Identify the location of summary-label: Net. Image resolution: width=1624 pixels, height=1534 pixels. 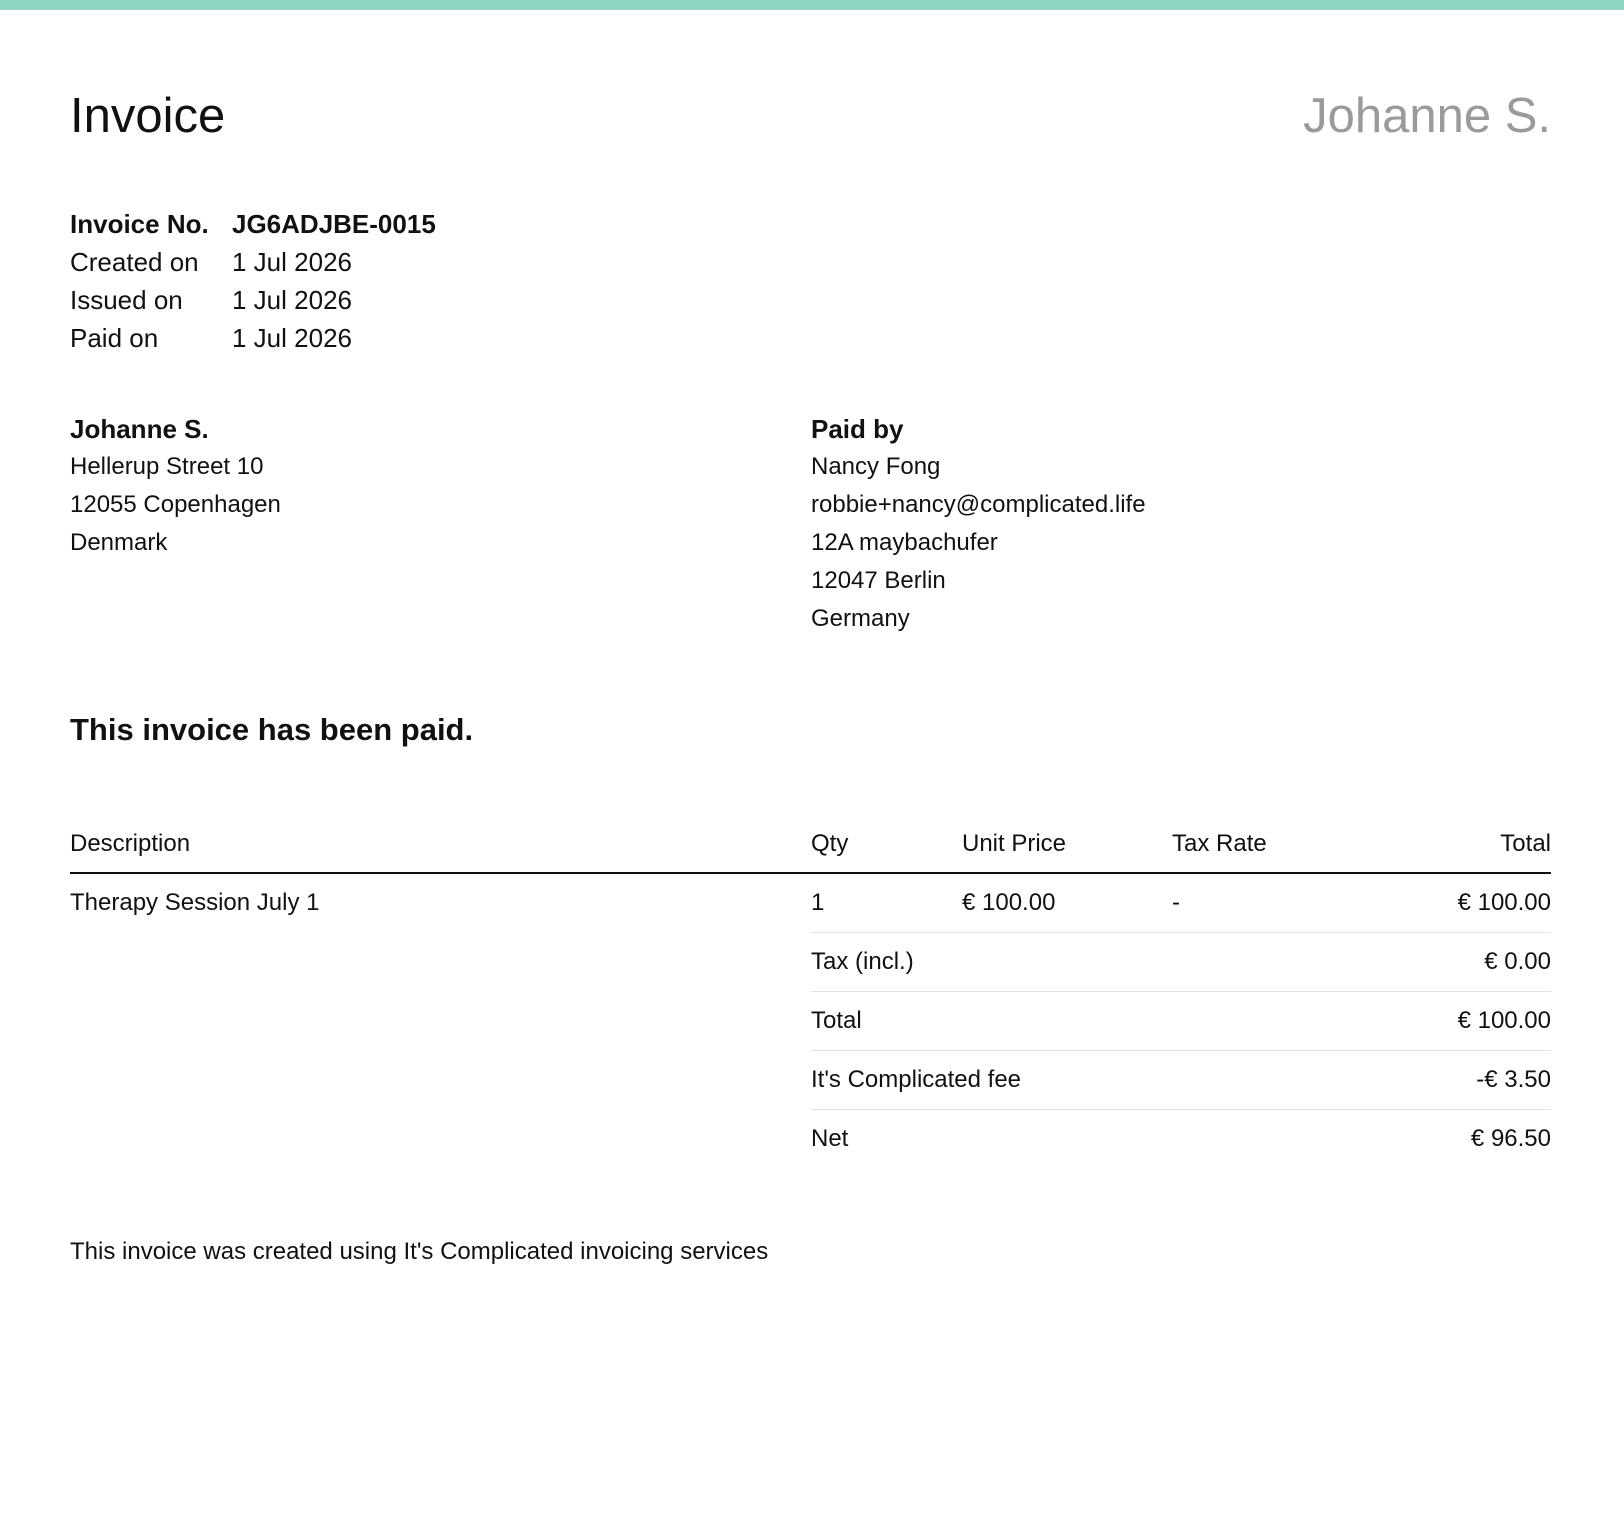
(830, 1138).